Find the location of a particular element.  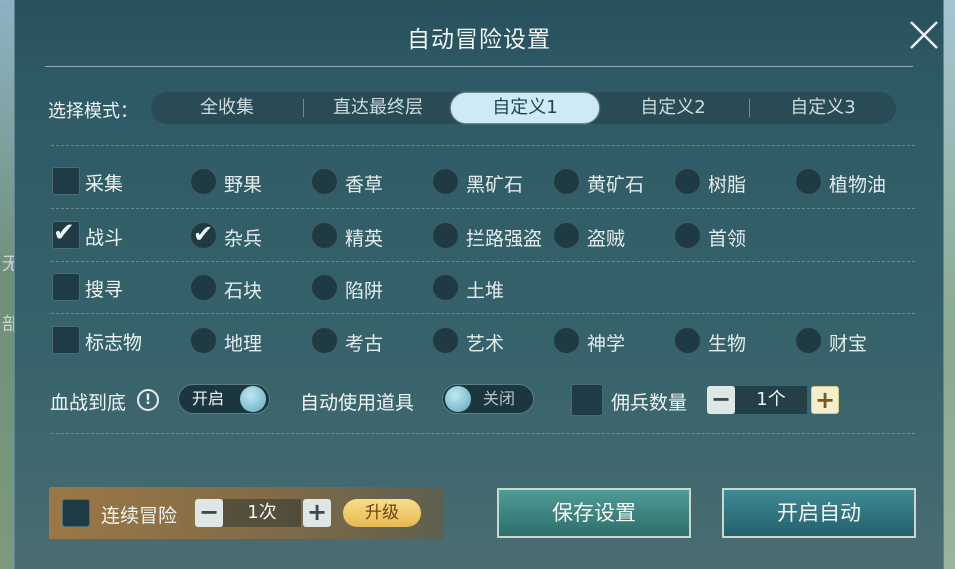

tab-custom-2: 自定义2 is located at coordinates (673, 108).